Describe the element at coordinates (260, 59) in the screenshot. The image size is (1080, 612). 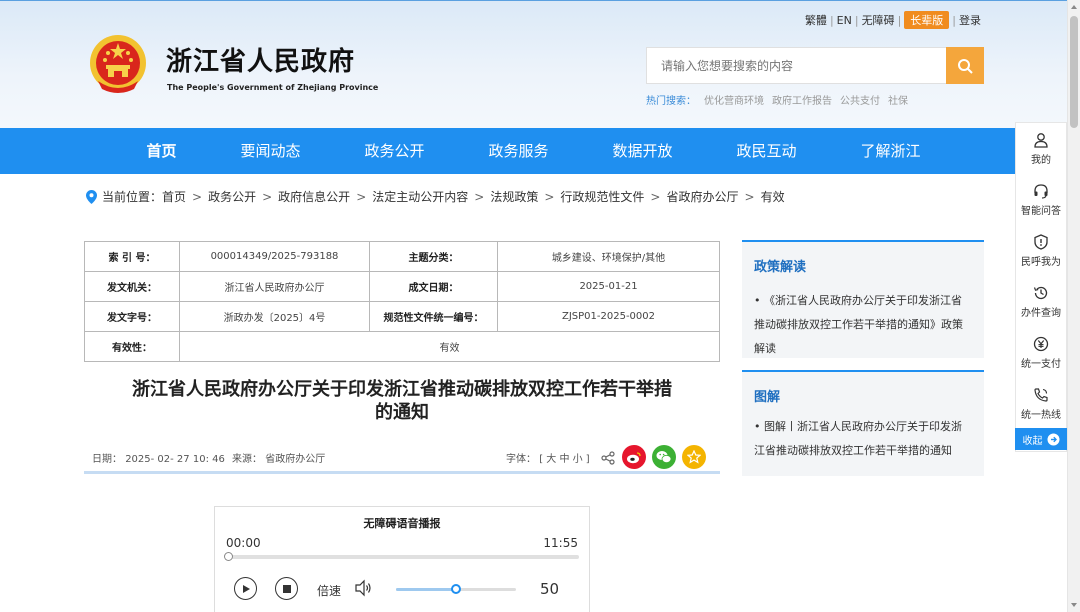
I see `site-title: 浙江省人民政府` at that location.